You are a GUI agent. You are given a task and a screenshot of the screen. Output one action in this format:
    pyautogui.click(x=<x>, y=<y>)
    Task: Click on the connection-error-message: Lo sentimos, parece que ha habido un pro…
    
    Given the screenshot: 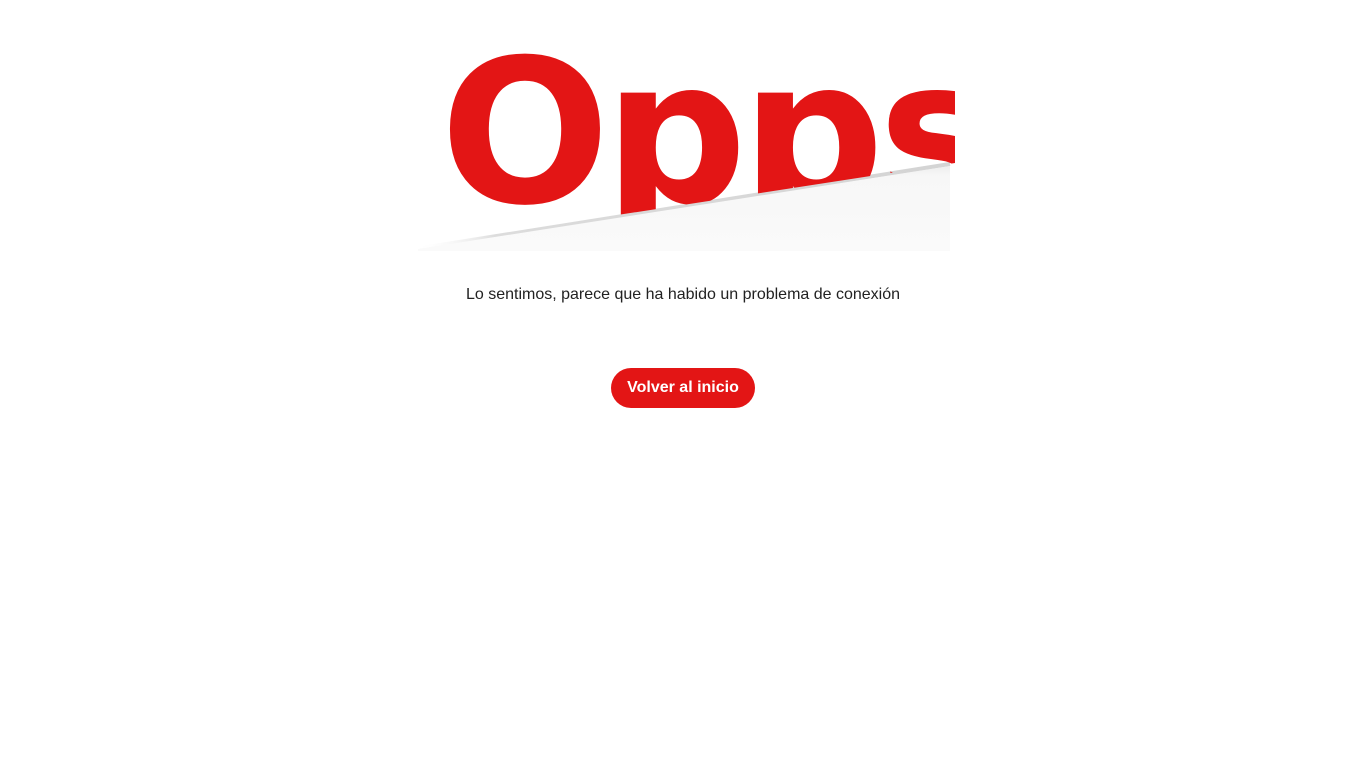 What is the action you would take?
    pyautogui.click(x=683, y=294)
    